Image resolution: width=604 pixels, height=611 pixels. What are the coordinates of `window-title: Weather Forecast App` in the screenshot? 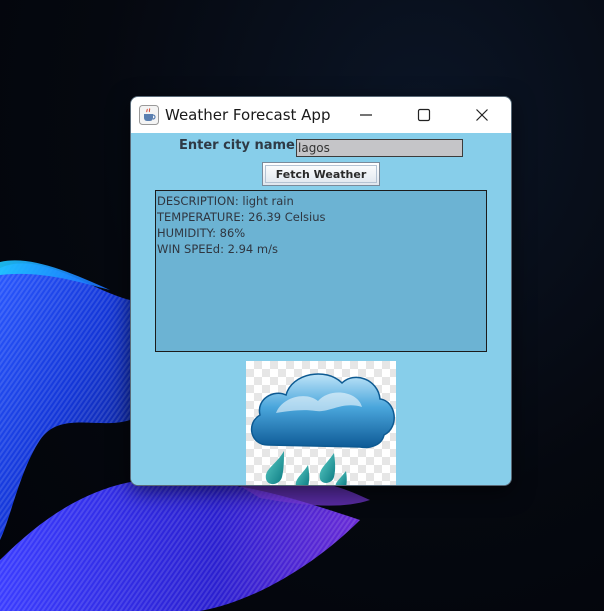 It's located at (248, 115).